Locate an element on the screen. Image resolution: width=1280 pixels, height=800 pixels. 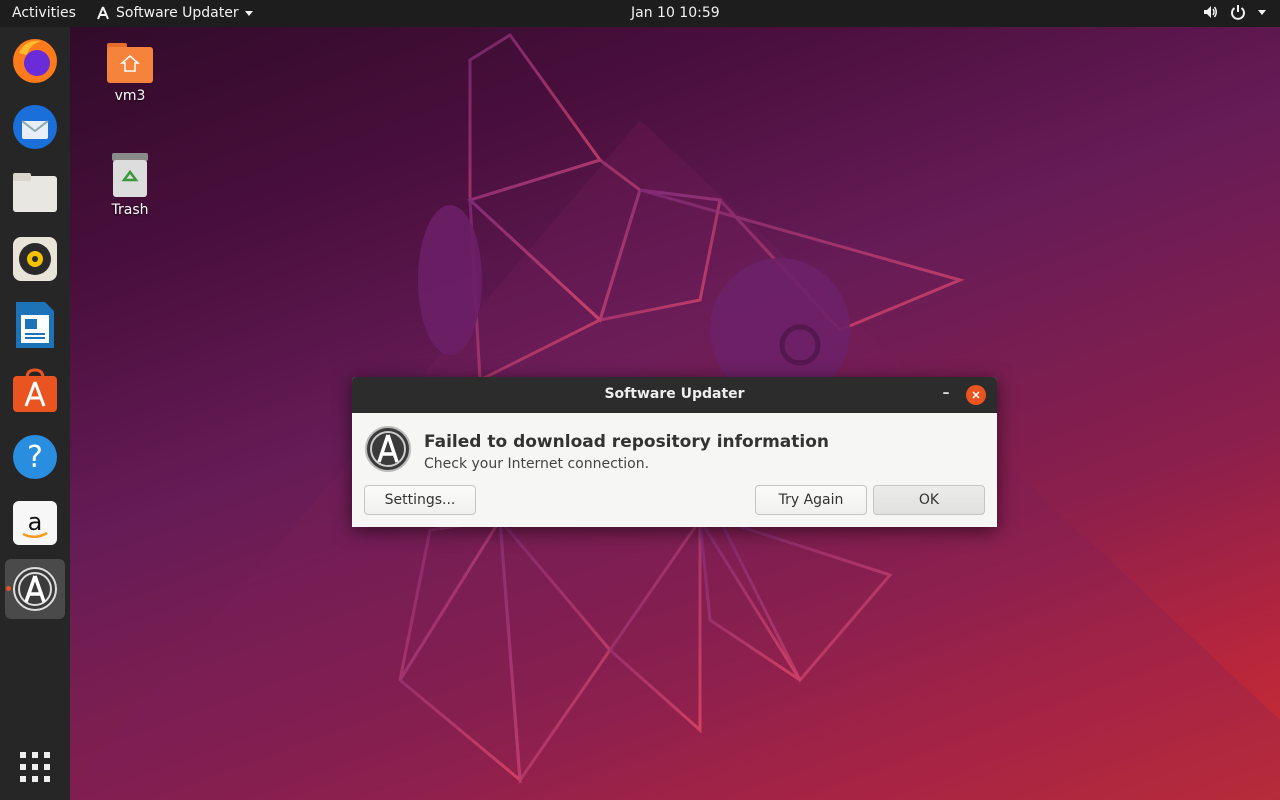
dock-amazon: a is located at coordinates (35, 523).